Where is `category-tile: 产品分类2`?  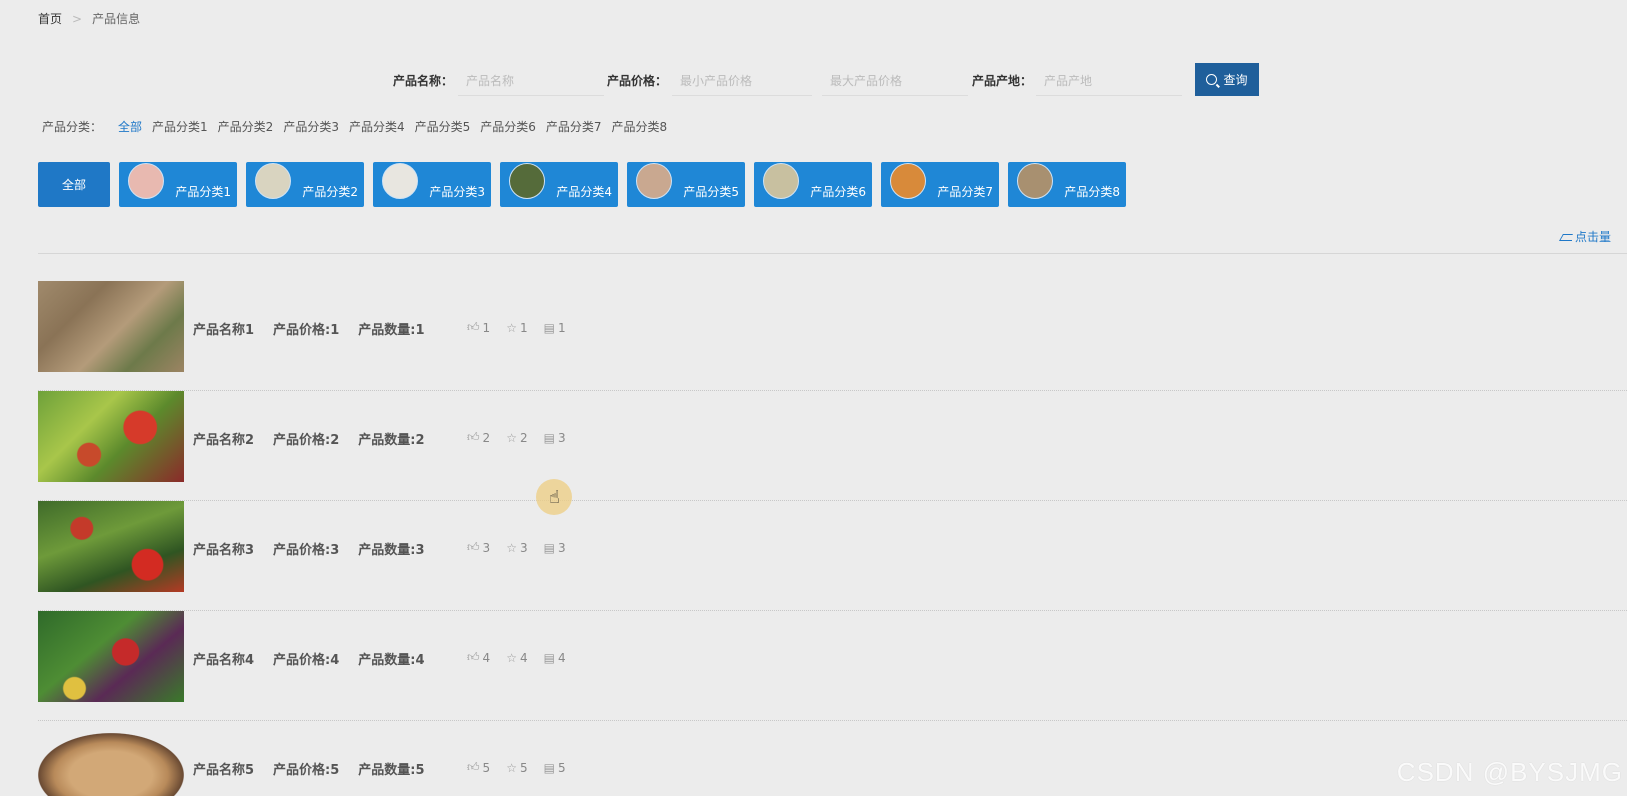
category-tile: 产品分类2 is located at coordinates (305, 184).